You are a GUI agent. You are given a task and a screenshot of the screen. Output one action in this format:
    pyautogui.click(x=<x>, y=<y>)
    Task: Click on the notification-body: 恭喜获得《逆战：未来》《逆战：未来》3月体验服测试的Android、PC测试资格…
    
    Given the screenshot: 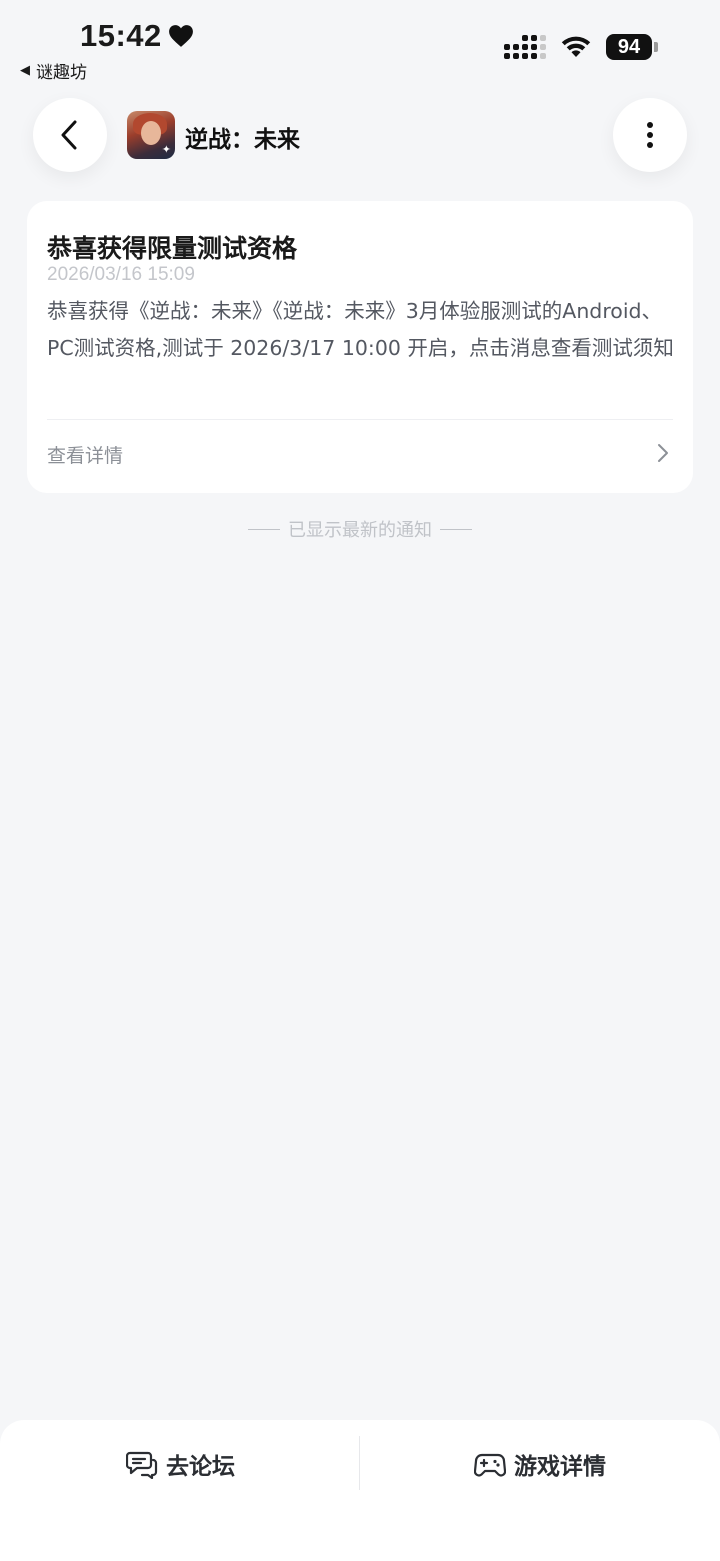 What is the action you would take?
    pyautogui.click(x=360, y=329)
    